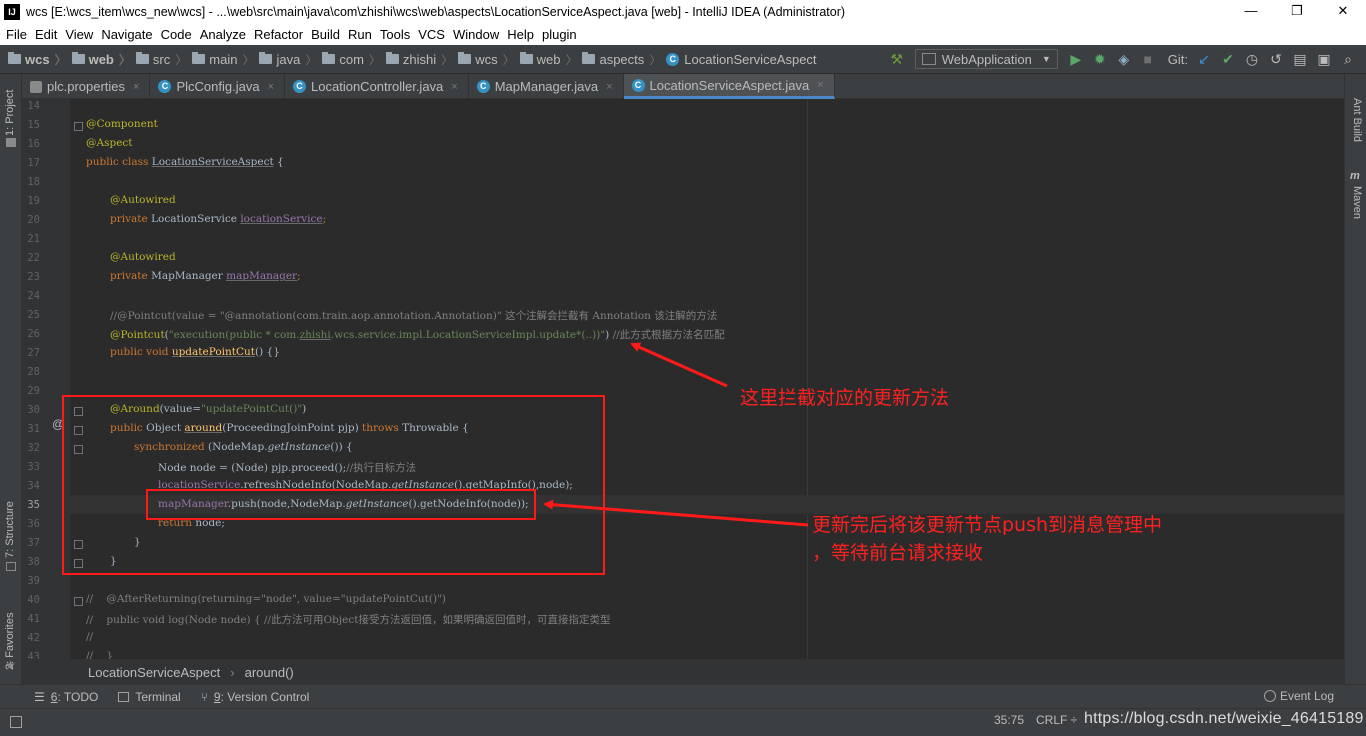 The image size is (1366, 736). Describe the element at coordinates (1298, 696) in the screenshot. I see `event-log-button: Event Log` at that location.